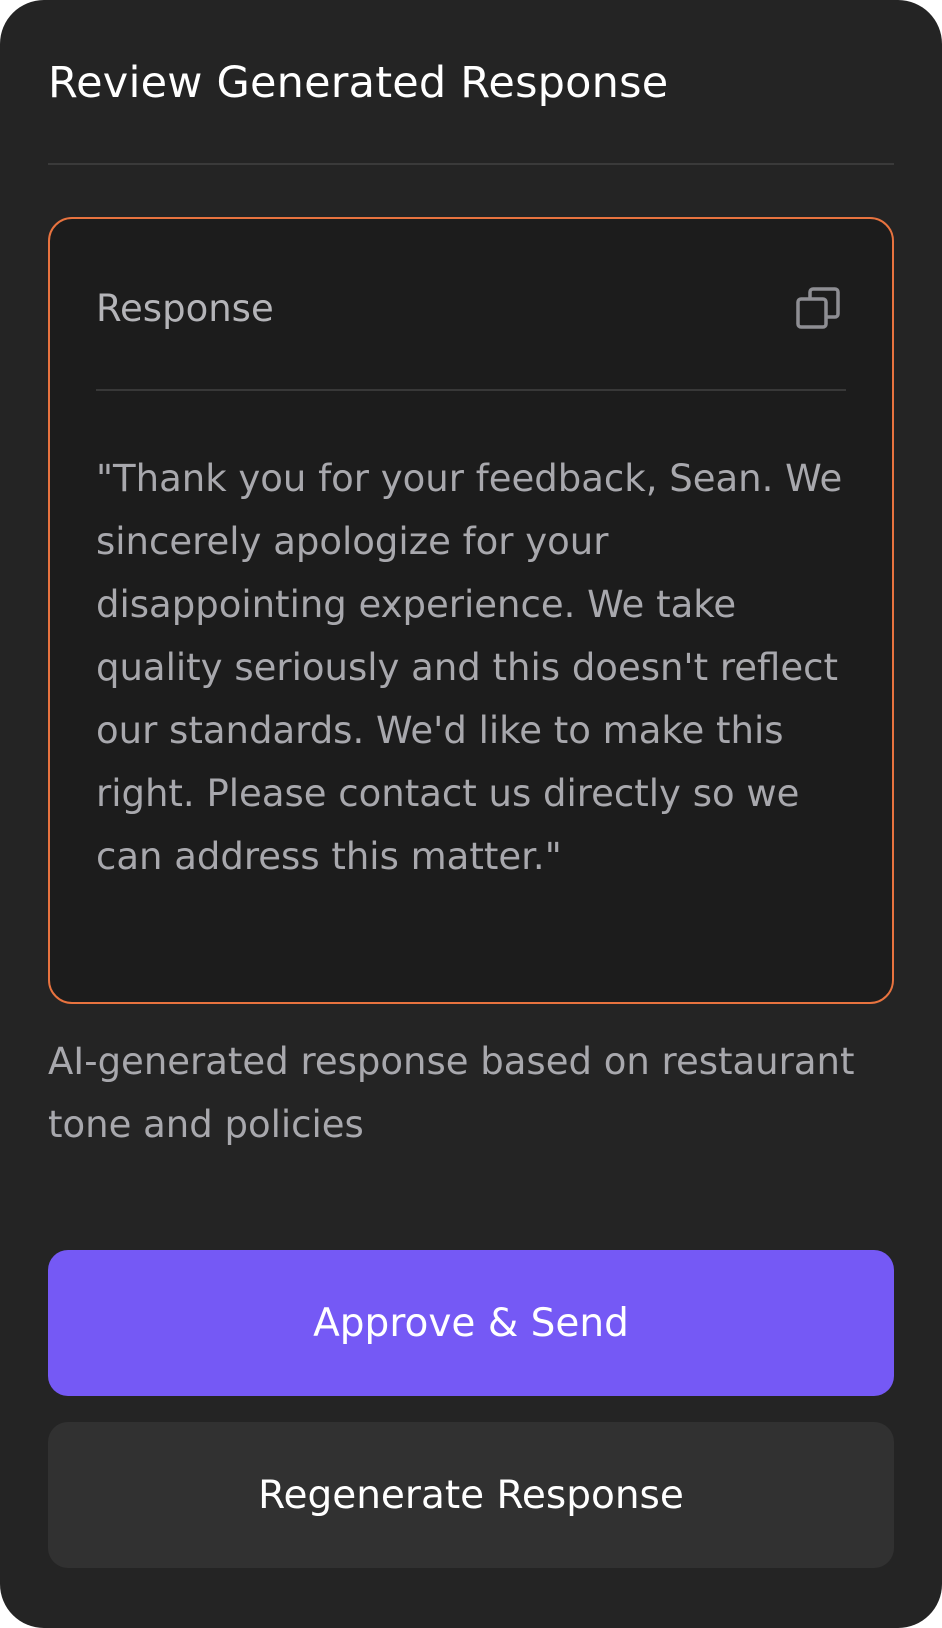 The image size is (942, 1628). What do you see at coordinates (185, 308) in the screenshot?
I see `response-label: Response` at bounding box center [185, 308].